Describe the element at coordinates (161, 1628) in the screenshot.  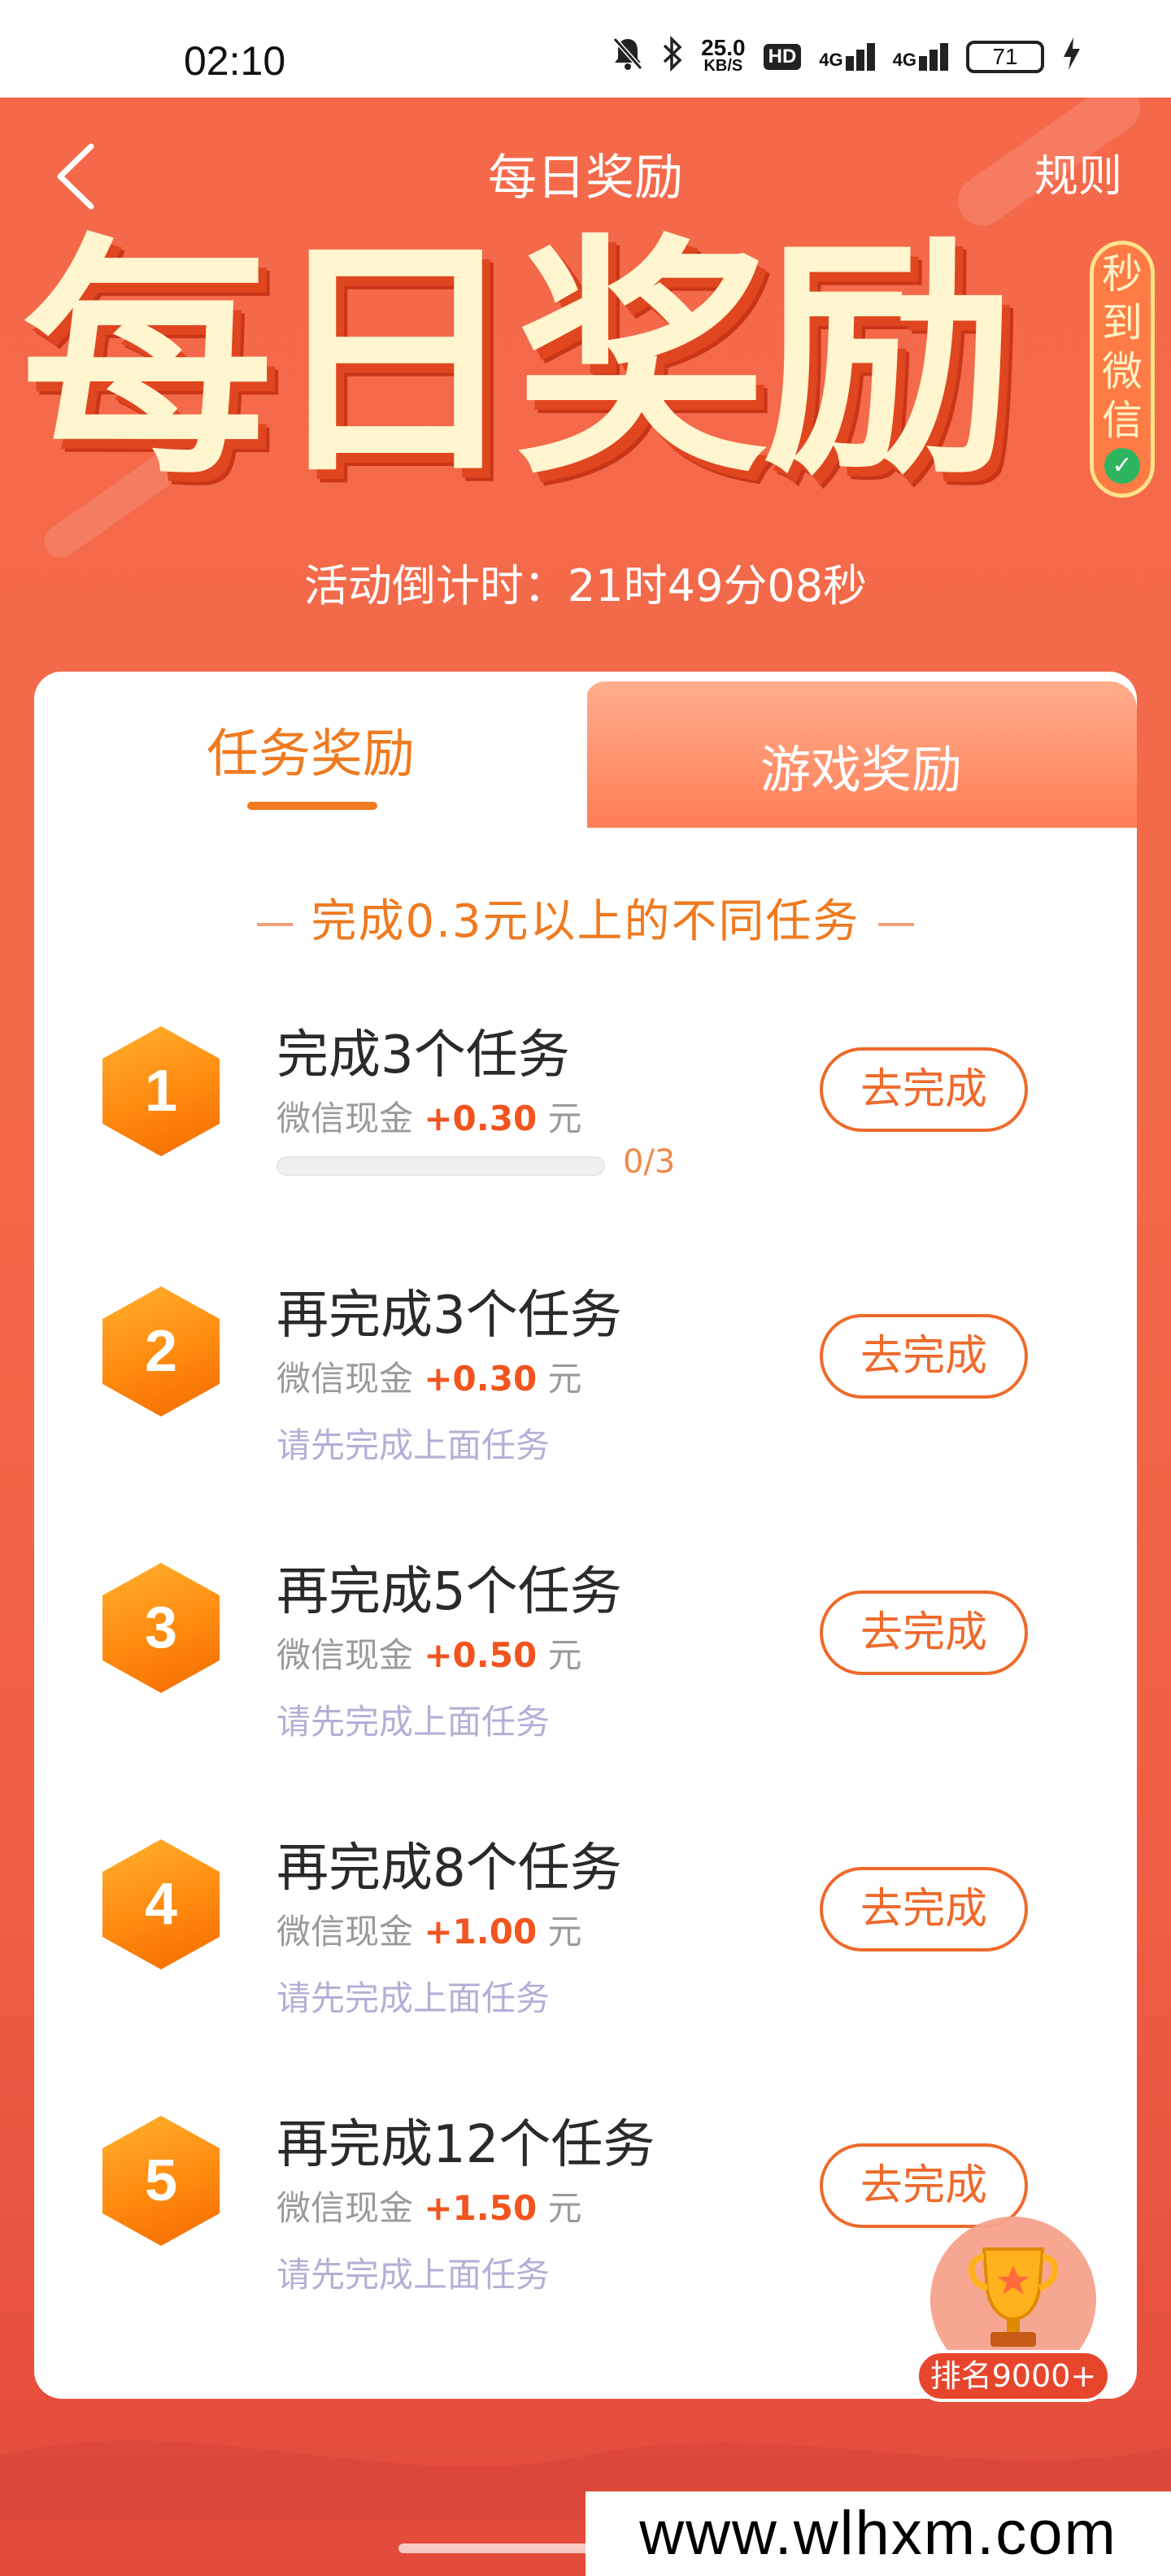
I see `task-number-hexagon: 3` at that location.